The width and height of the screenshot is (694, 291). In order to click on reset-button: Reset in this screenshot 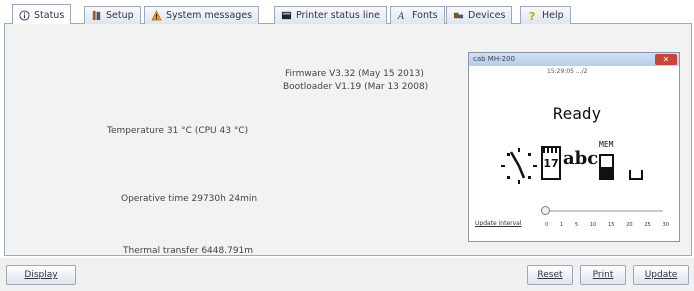, I will do `click(550, 275)`.